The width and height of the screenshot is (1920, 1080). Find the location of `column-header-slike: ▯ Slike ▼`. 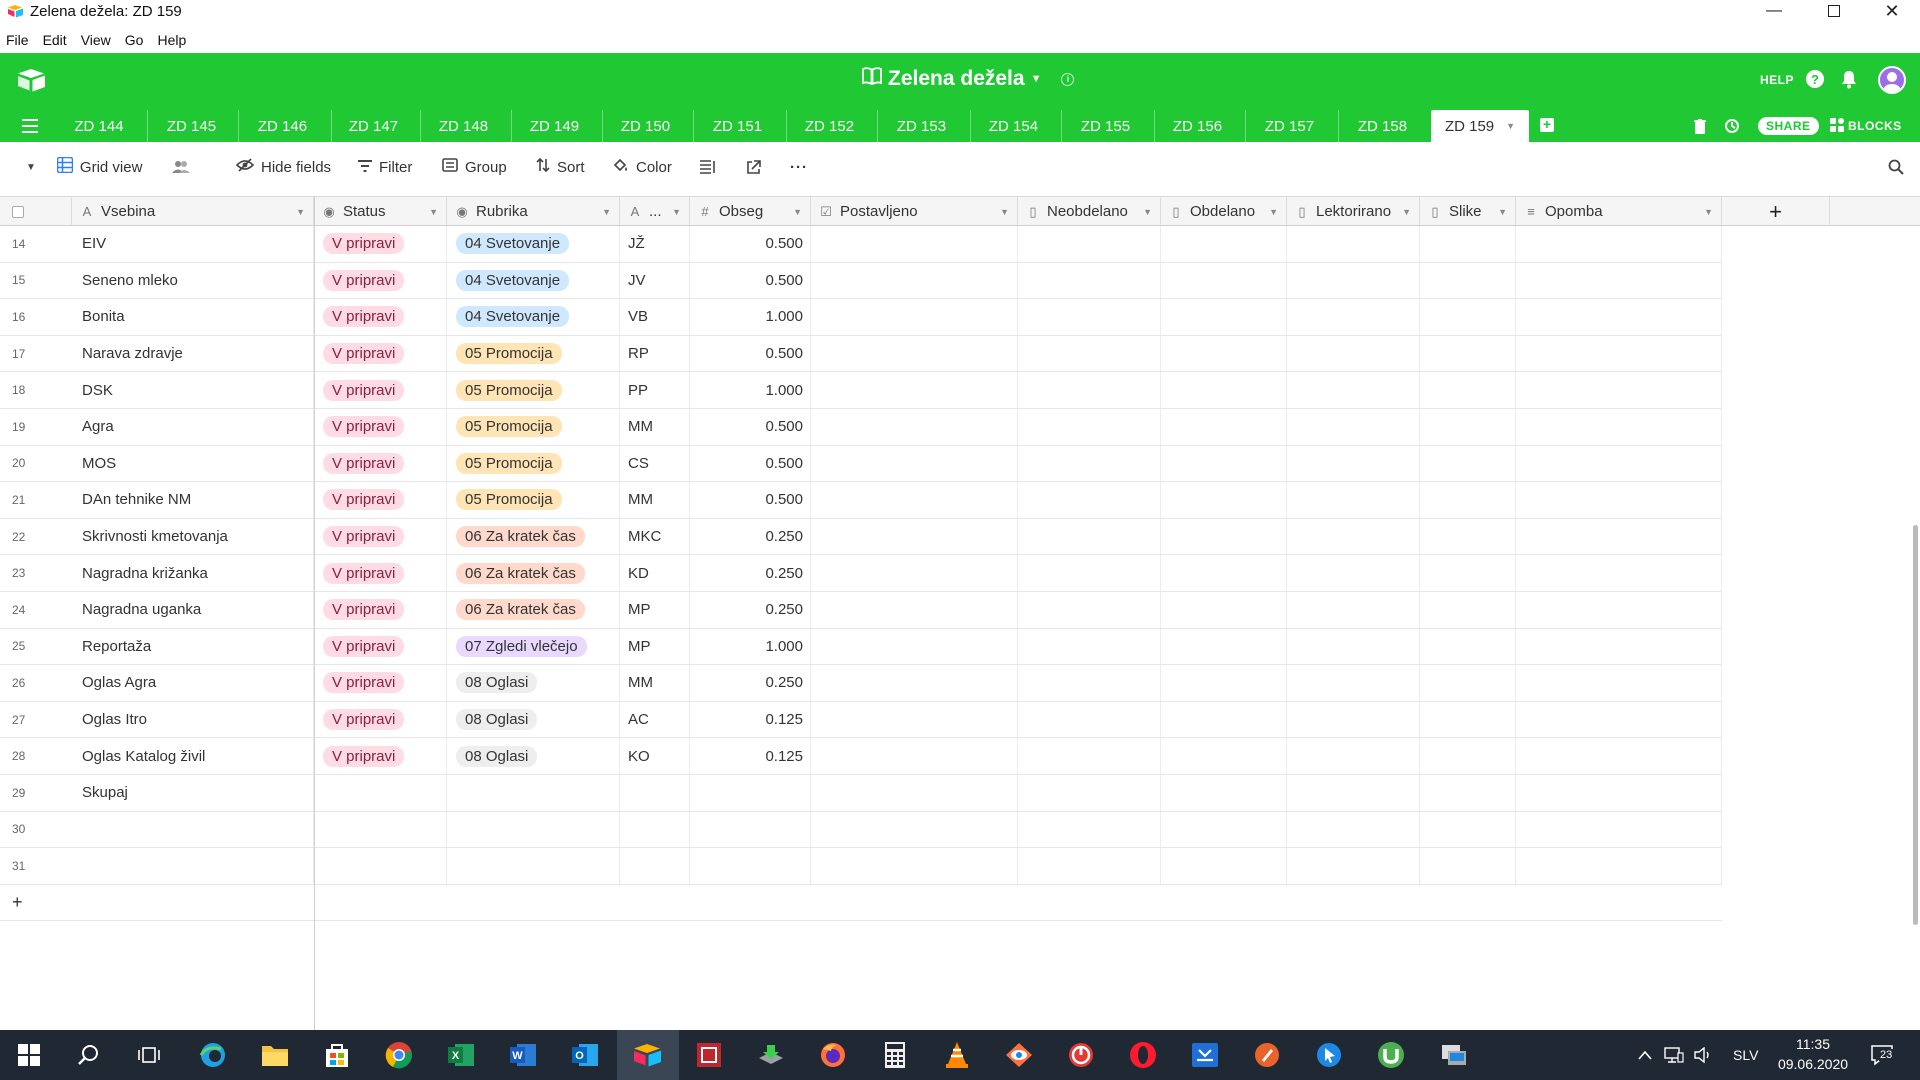

column-header-slike: ▯ Slike ▼ is located at coordinates (1468, 211).